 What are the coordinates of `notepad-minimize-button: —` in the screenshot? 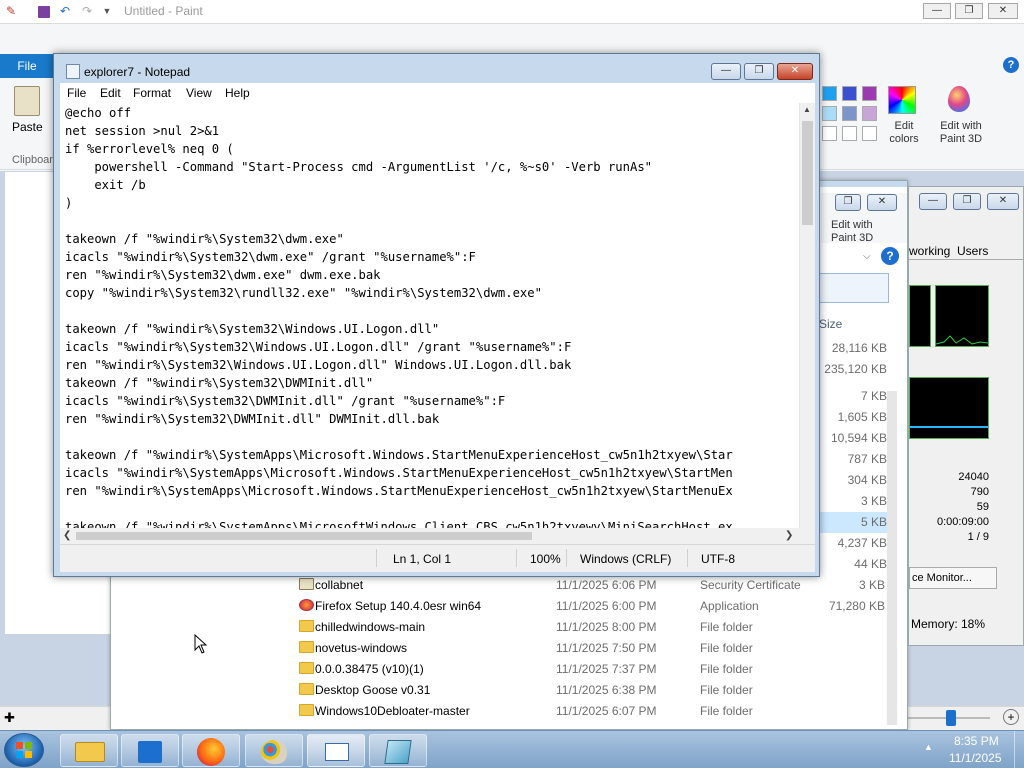 It's located at (726, 71).